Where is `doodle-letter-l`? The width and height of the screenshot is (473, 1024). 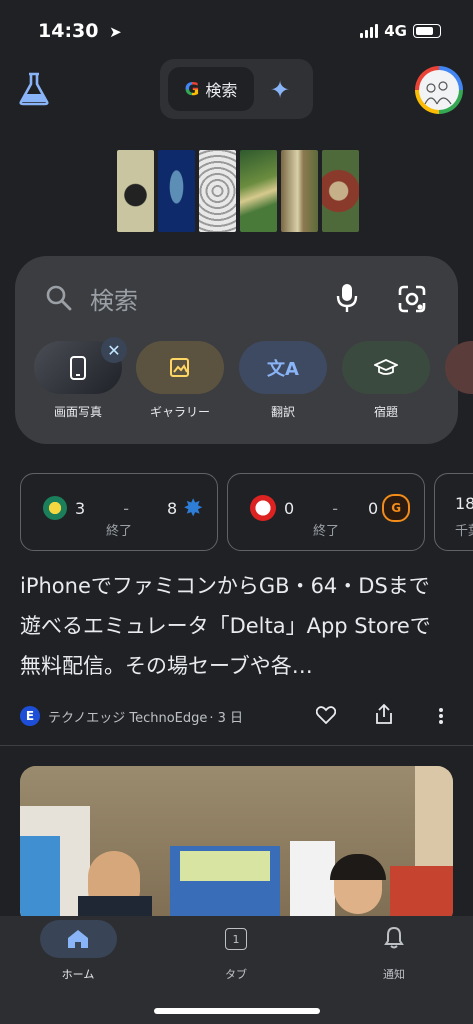
doodle-letter-l is located at coordinates (299, 191).